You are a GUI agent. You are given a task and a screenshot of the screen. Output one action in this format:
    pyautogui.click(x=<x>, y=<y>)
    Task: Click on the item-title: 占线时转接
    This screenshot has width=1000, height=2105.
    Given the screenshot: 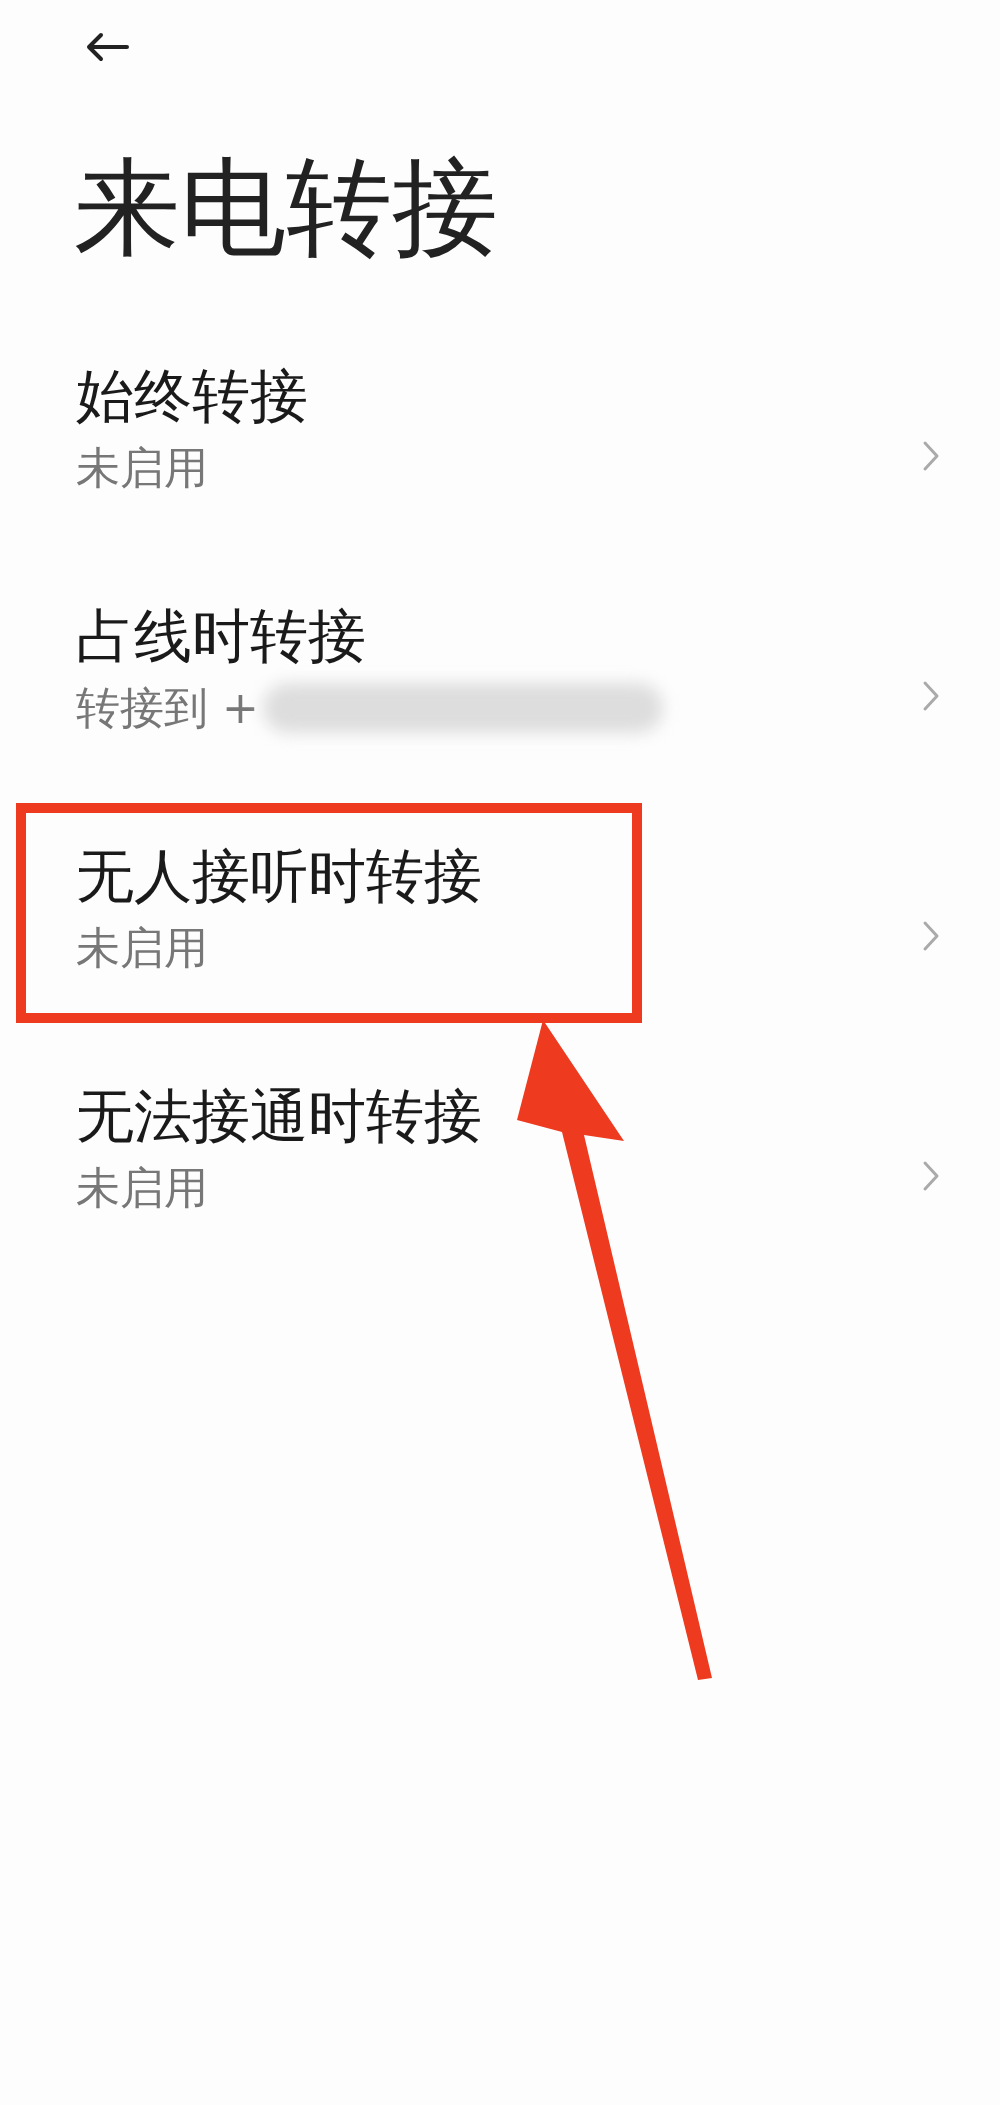 What is the action you would take?
    pyautogui.click(x=221, y=636)
    